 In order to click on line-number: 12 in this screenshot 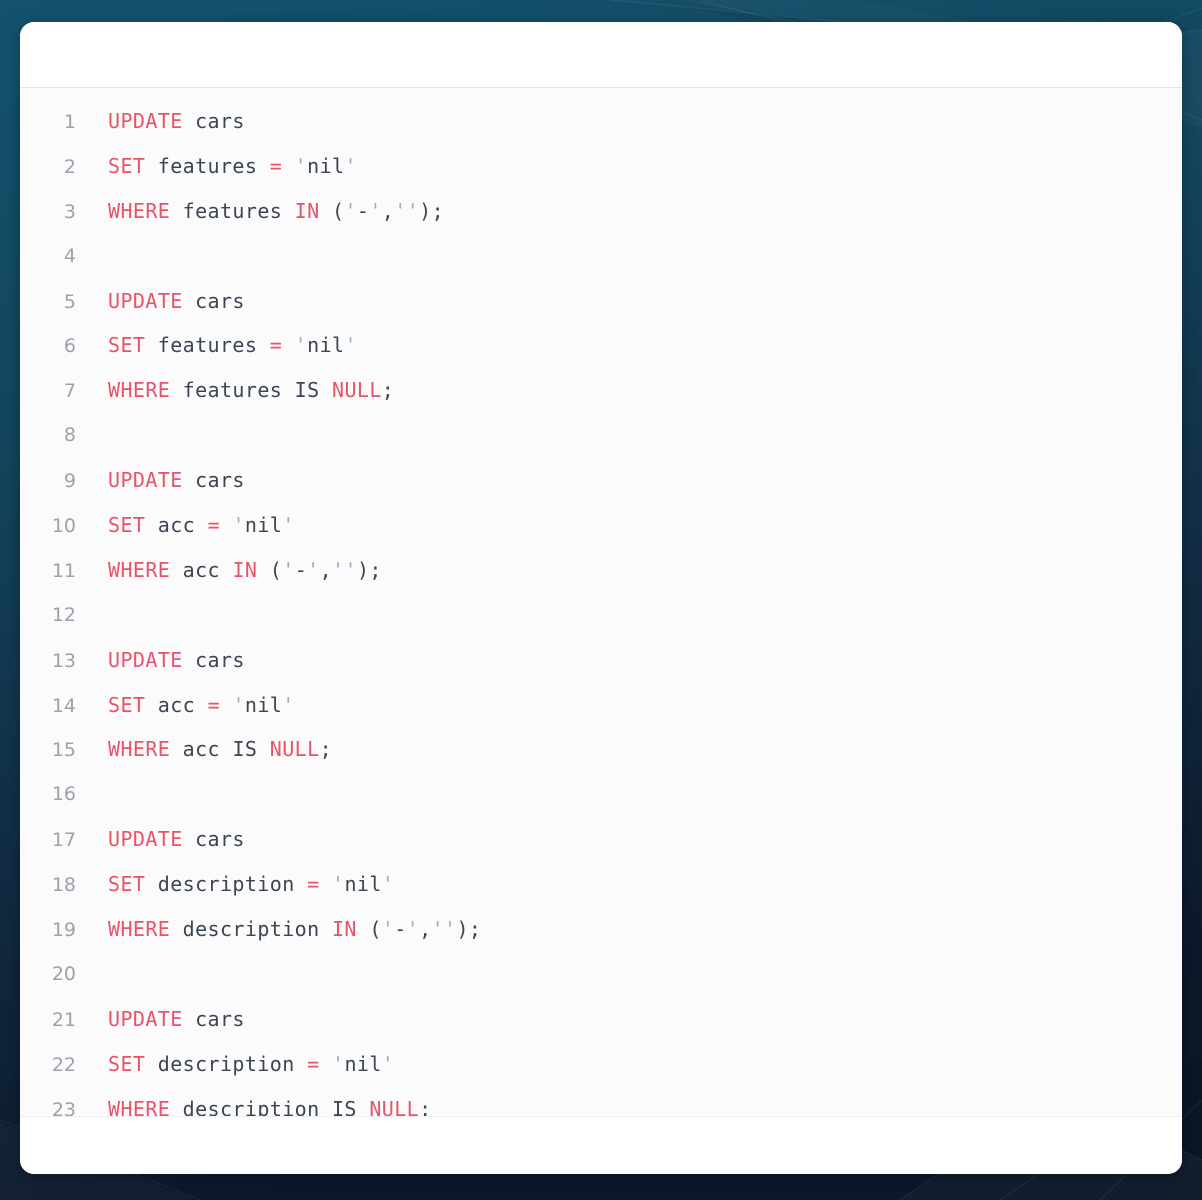, I will do `click(63, 614)`.